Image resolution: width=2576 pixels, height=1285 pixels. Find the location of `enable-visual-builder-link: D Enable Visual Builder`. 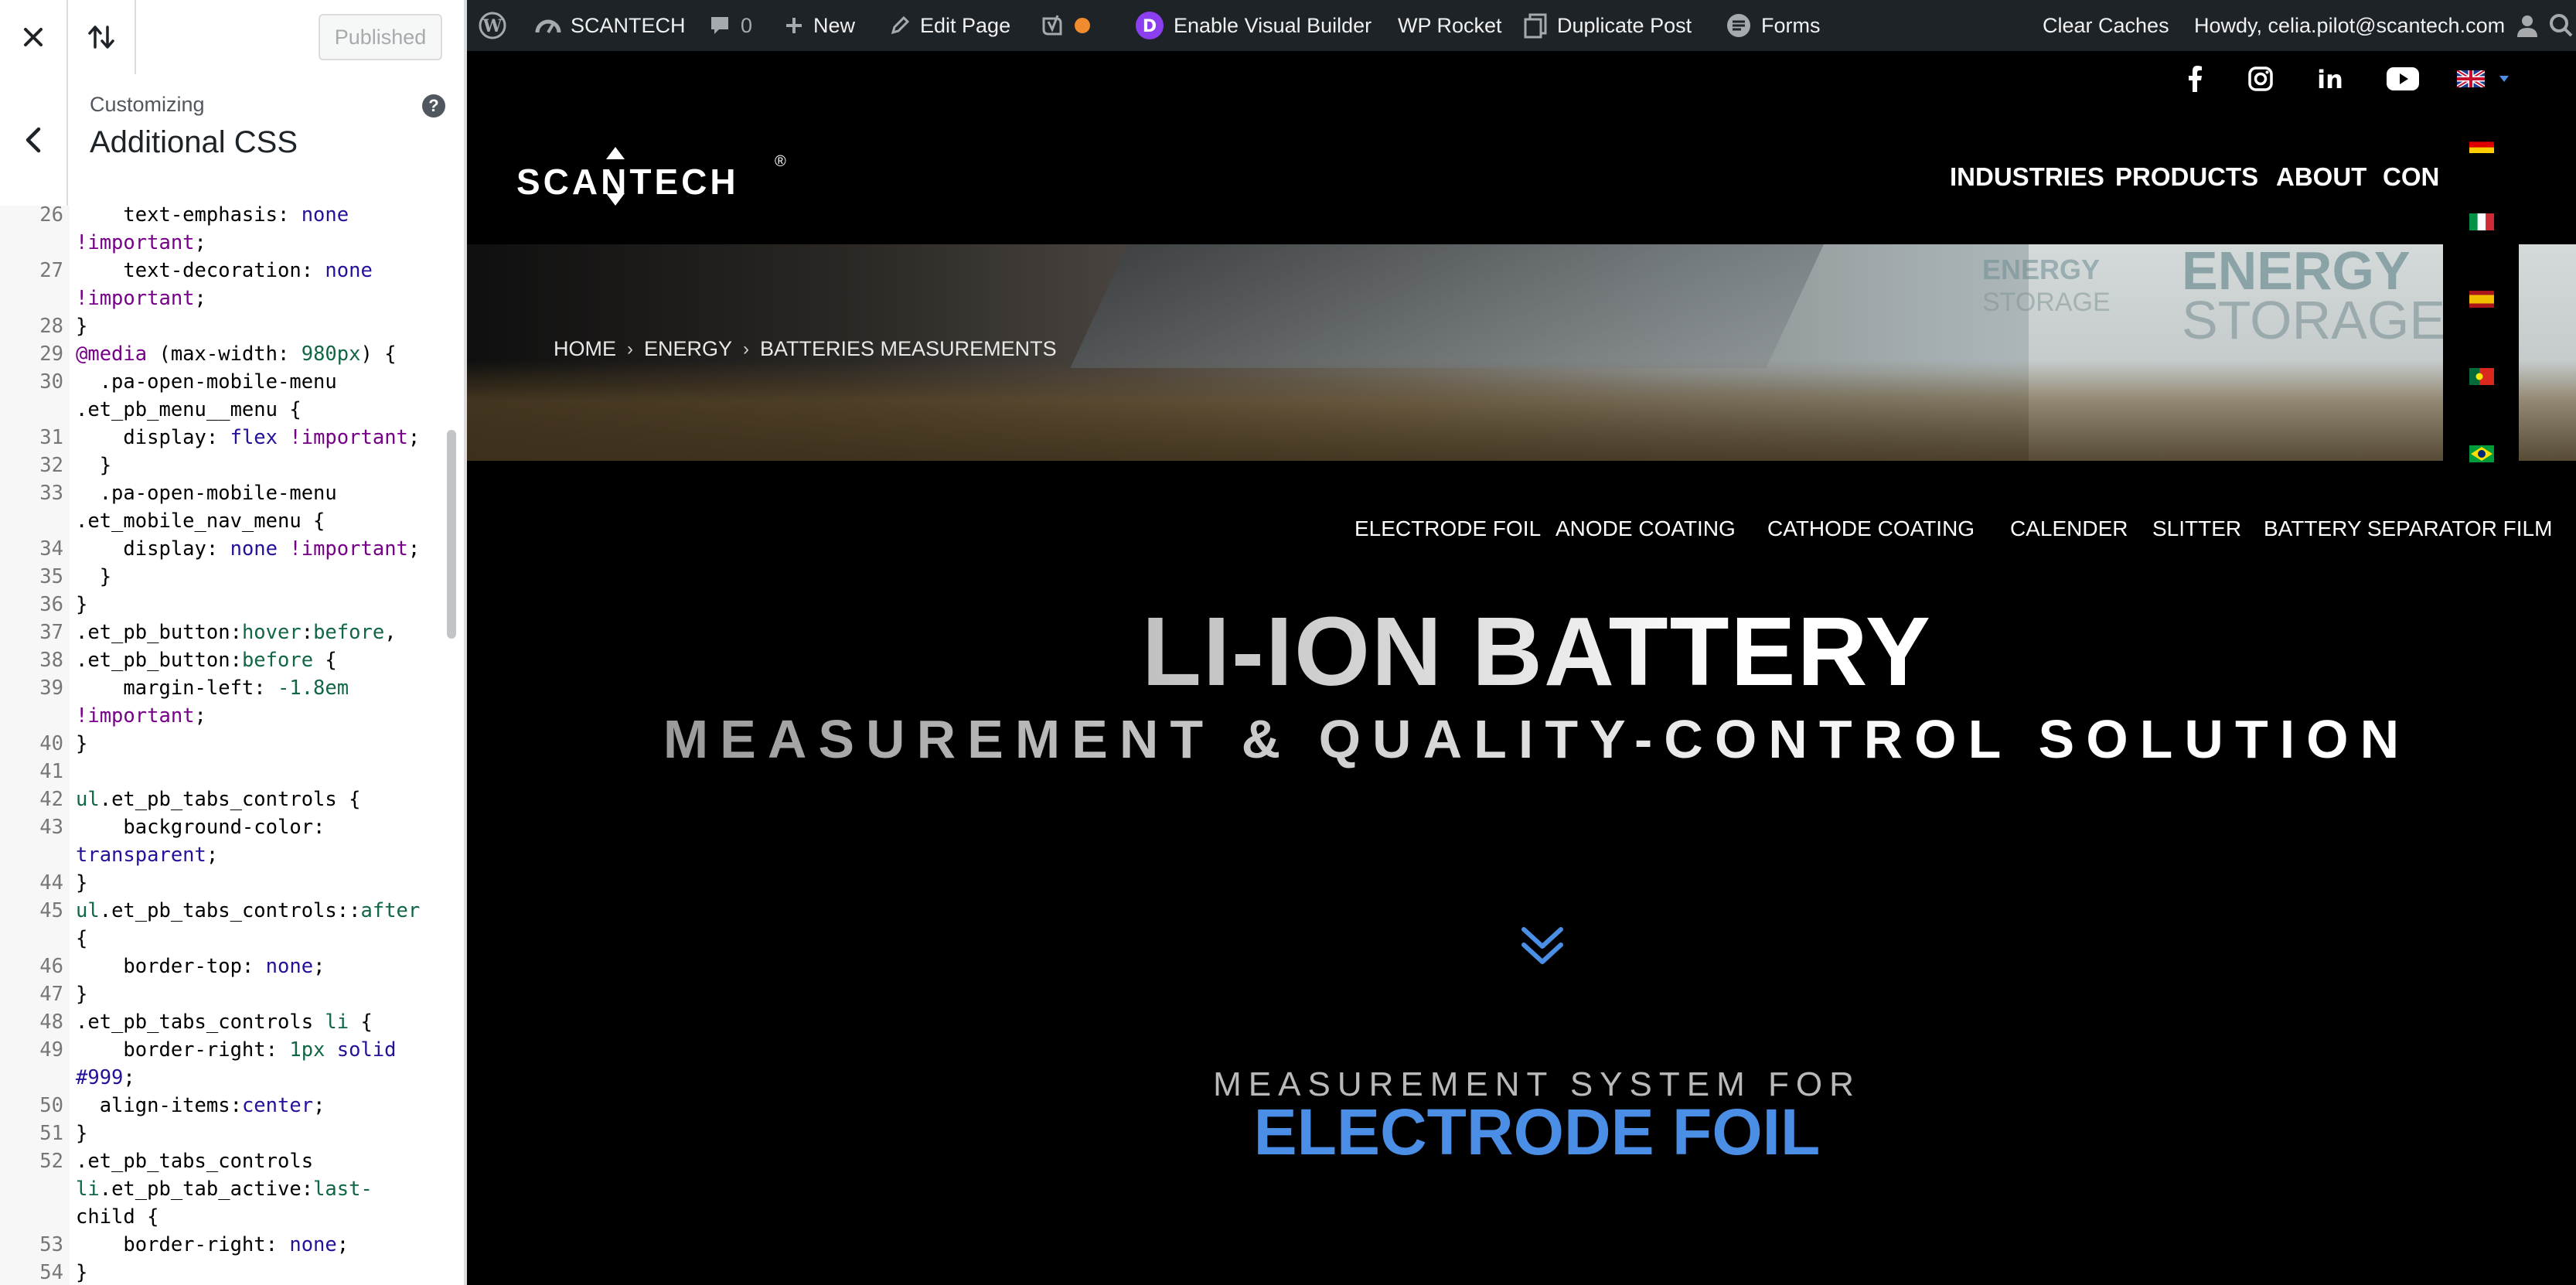

enable-visual-builder-link: D Enable Visual Builder is located at coordinates (1253, 25).